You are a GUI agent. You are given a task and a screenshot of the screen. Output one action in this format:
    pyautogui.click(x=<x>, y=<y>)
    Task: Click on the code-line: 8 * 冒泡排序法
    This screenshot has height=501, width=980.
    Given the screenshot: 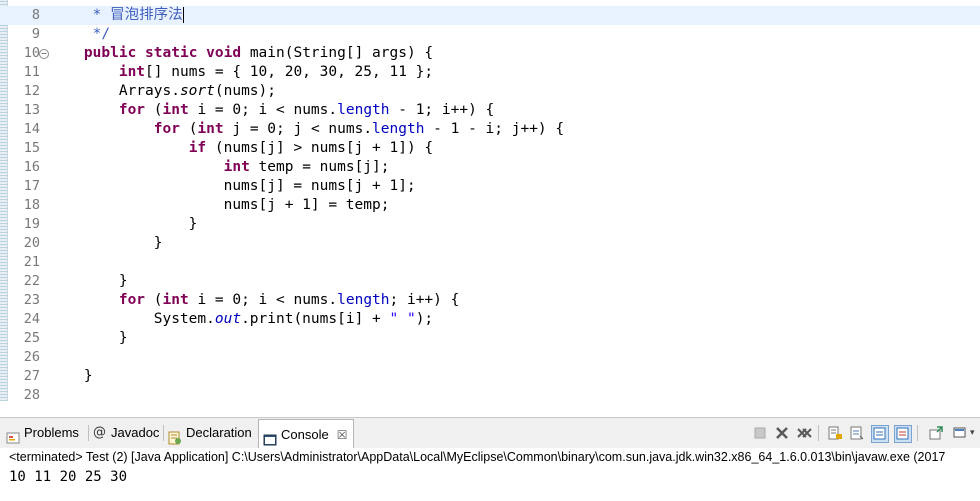 What is the action you would take?
    pyautogui.click(x=490, y=15)
    